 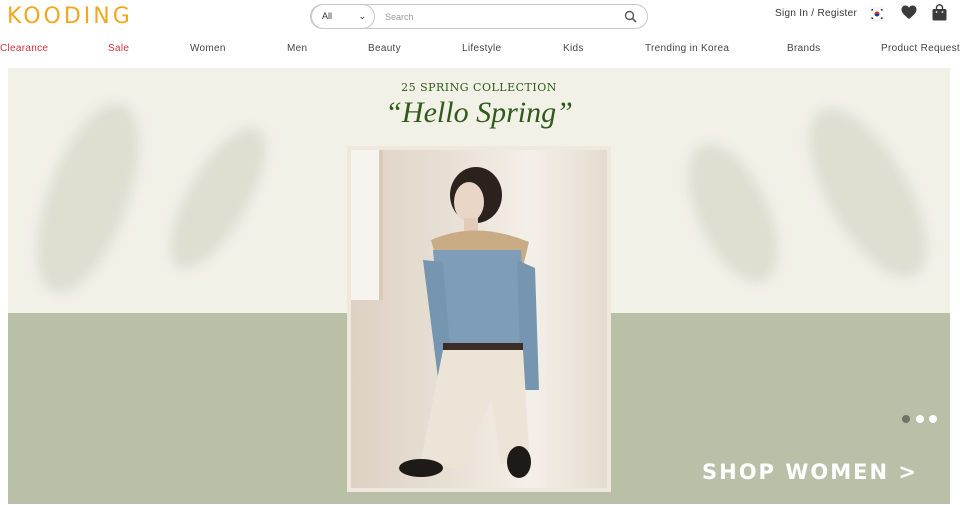 What do you see at coordinates (118, 48) in the screenshot?
I see `nav-item-sale: Sale` at bounding box center [118, 48].